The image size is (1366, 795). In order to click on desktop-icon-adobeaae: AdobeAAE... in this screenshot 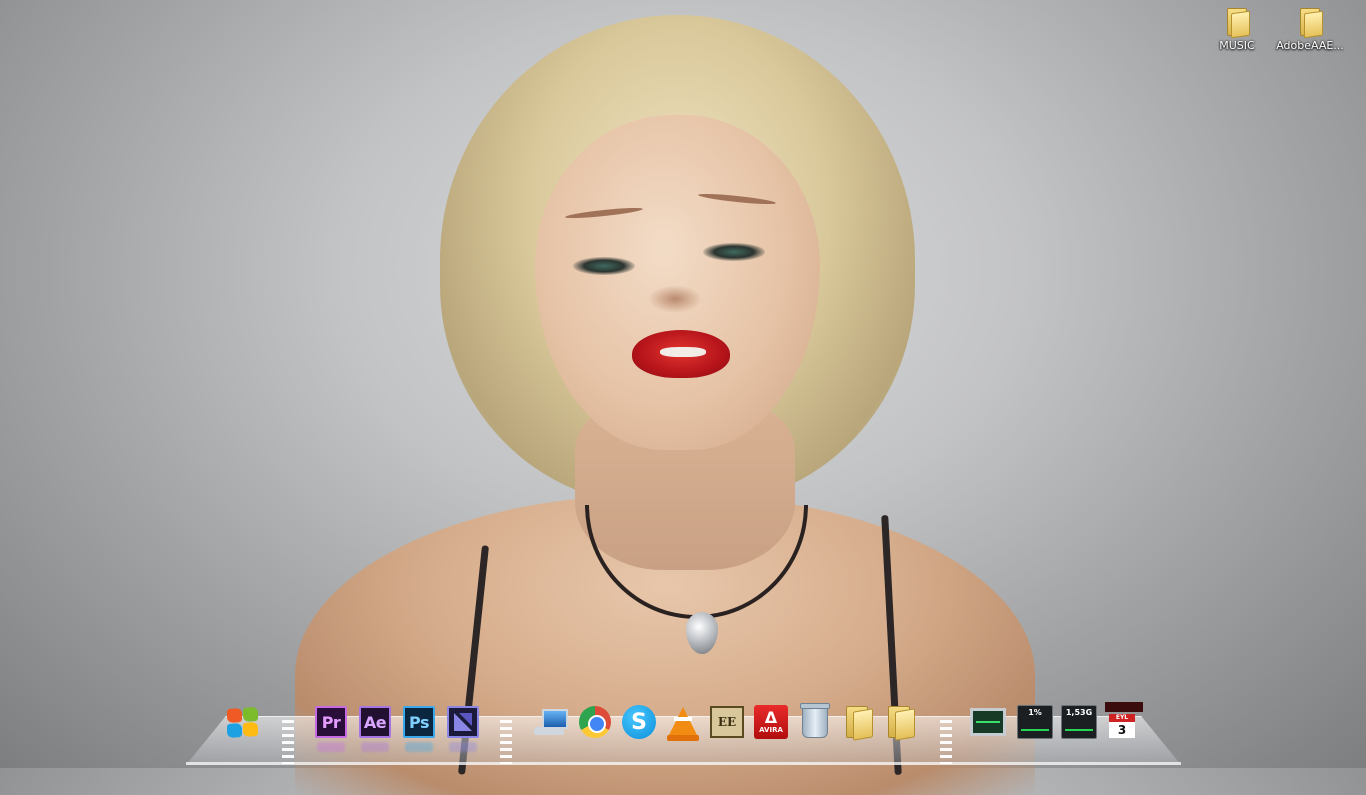, I will do `click(1310, 29)`.